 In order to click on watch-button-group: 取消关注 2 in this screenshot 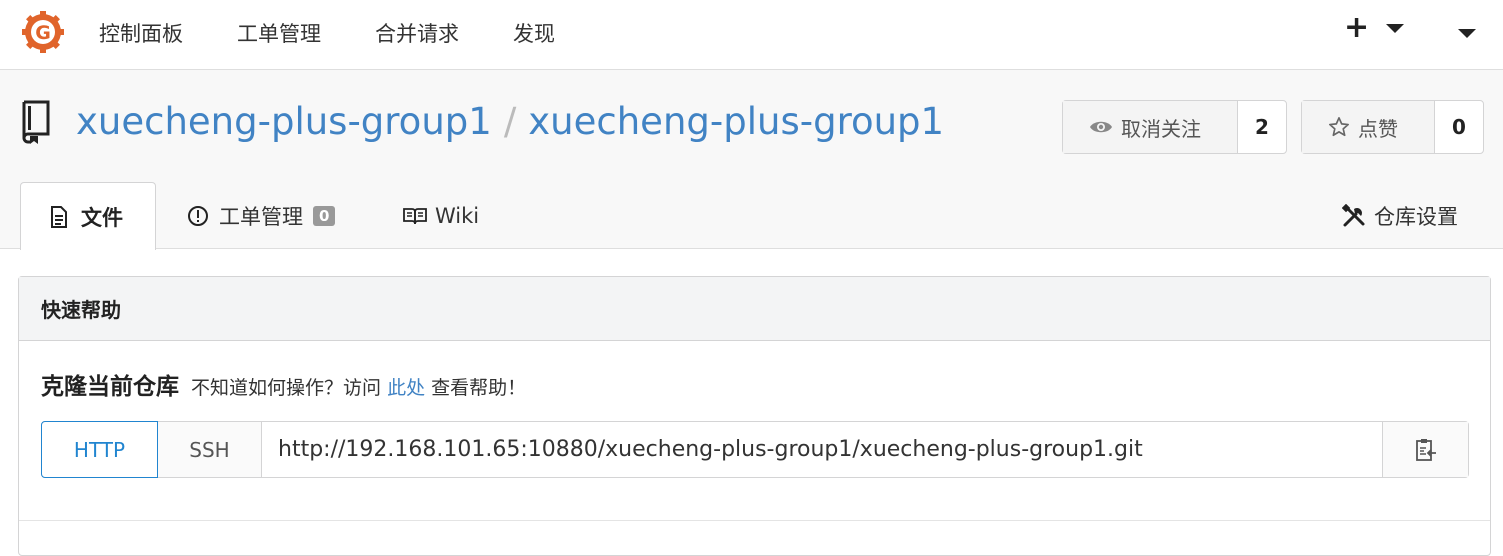, I will do `click(1174, 127)`.